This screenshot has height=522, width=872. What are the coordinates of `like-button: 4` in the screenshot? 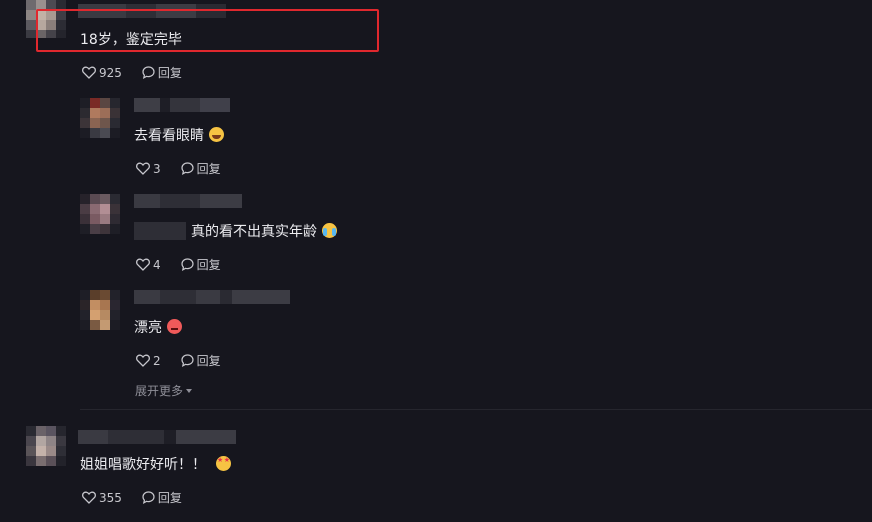 It's located at (148, 265).